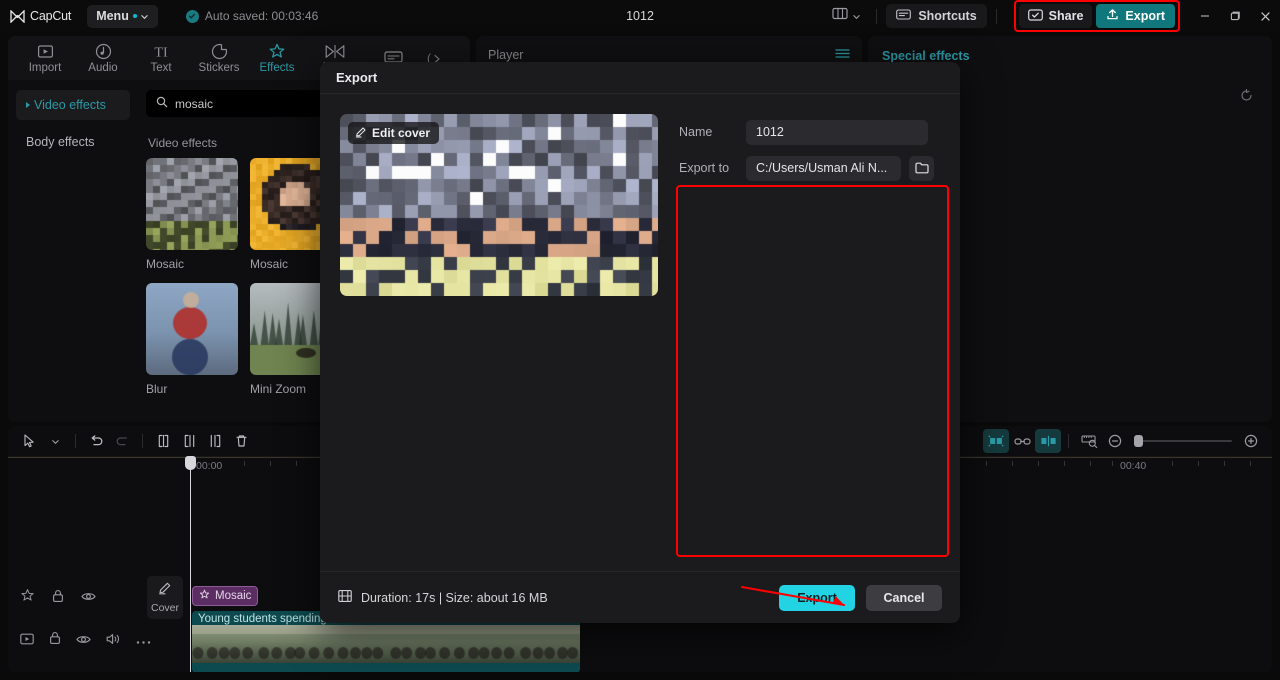 The height and width of the screenshot is (680, 1280). Describe the element at coordinates (454, 597) in the screenshot. I see `duration-text: Duration: 17s | Size: about 16 MB` at that location.